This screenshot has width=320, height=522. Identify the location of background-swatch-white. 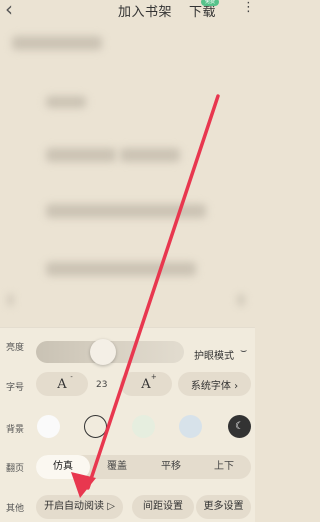
(48, 426).